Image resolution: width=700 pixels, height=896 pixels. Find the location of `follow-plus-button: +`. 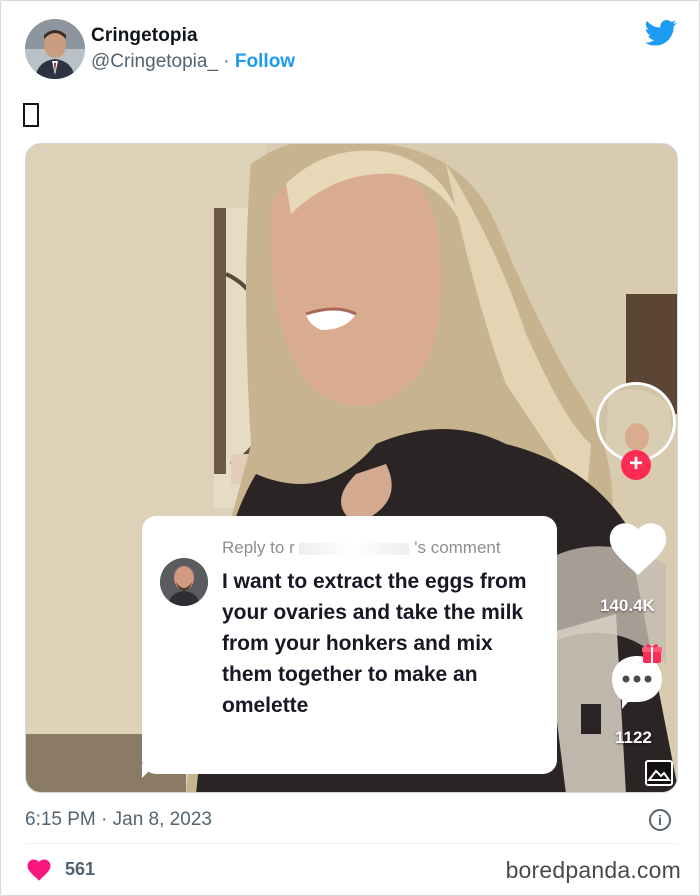

follow-plus-button: + is located at coordinates (636, 465).